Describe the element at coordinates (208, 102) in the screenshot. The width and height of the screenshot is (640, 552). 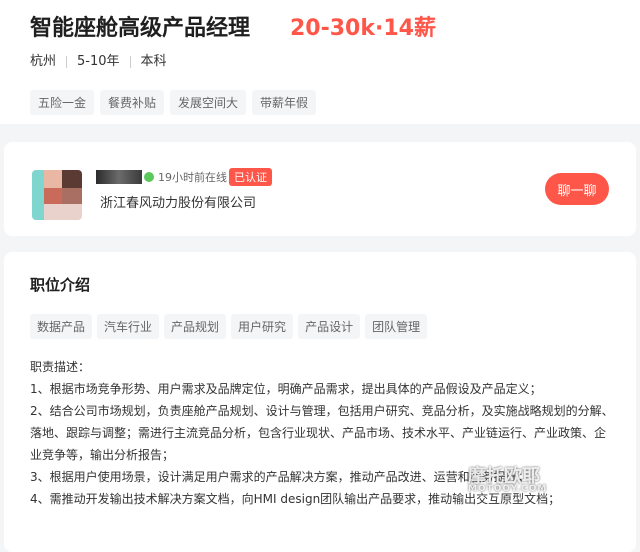
I see `benefit-tag: 发展空间大` at that location.